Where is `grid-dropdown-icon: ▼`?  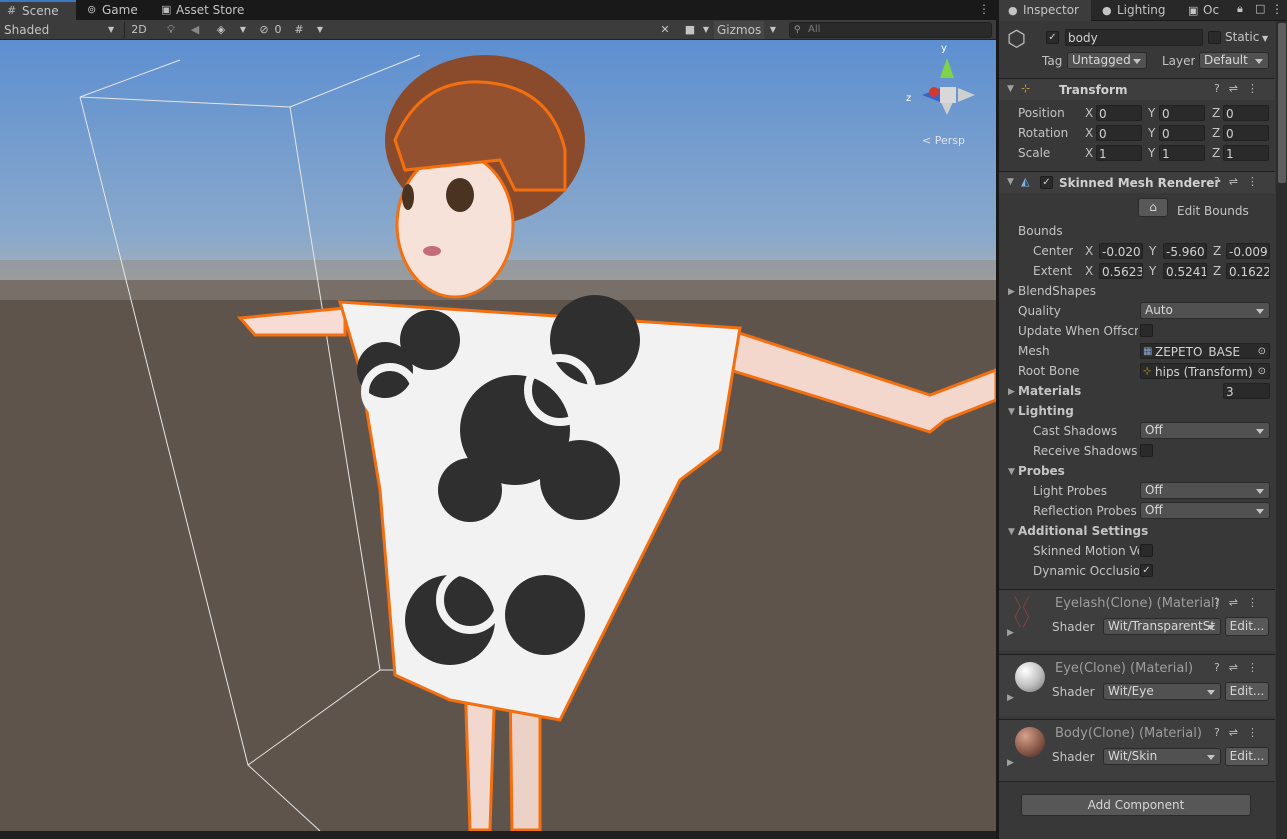 grid-dropdown-icon: ▼ is located at coordinates (320, 30).